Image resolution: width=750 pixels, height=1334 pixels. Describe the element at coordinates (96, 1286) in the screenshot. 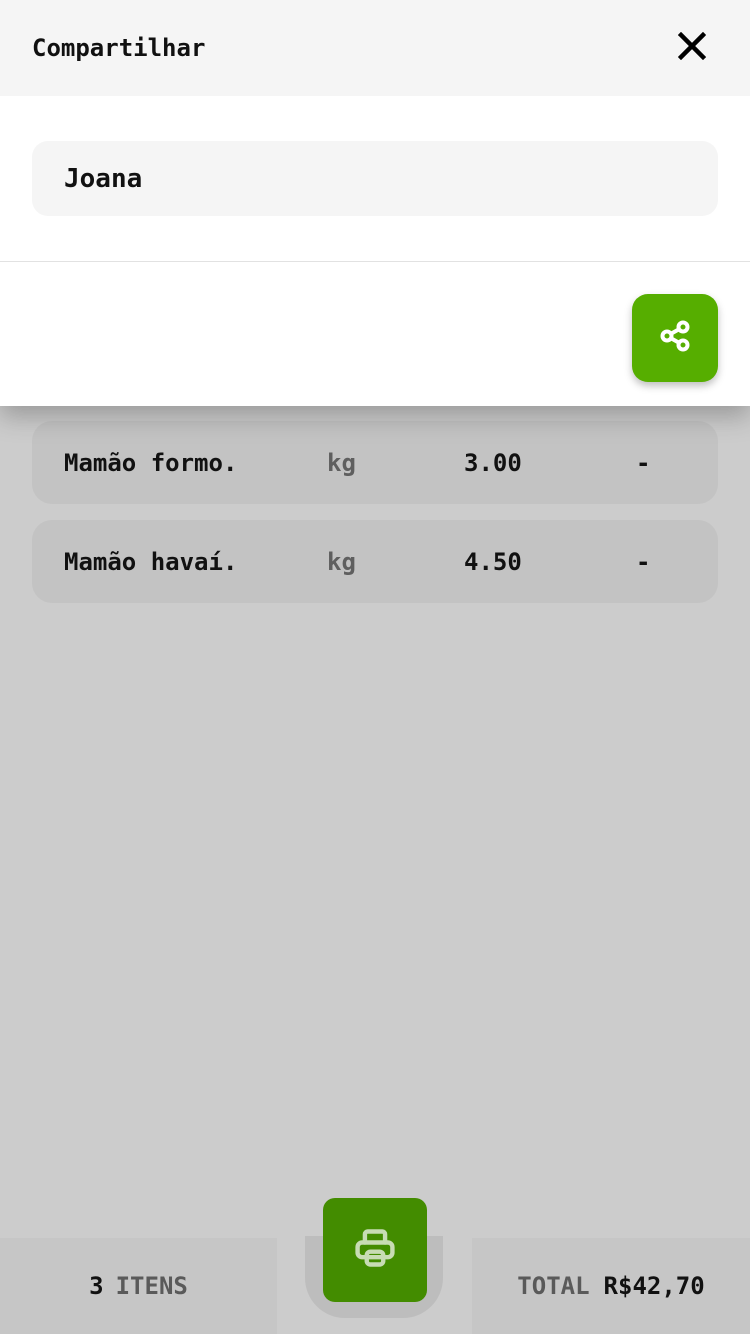

I see `item-count-value: 3` at that location.